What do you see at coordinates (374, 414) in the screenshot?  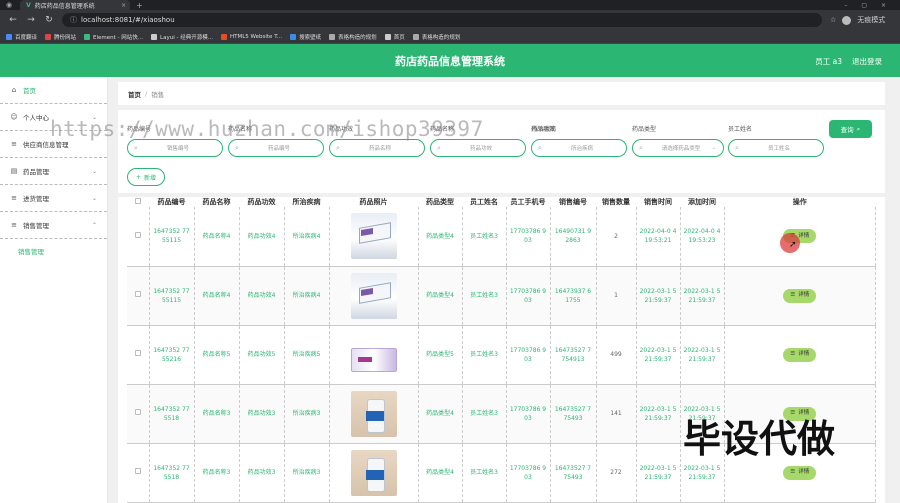 I see `photo-cell` at bounding box center [374, 414].